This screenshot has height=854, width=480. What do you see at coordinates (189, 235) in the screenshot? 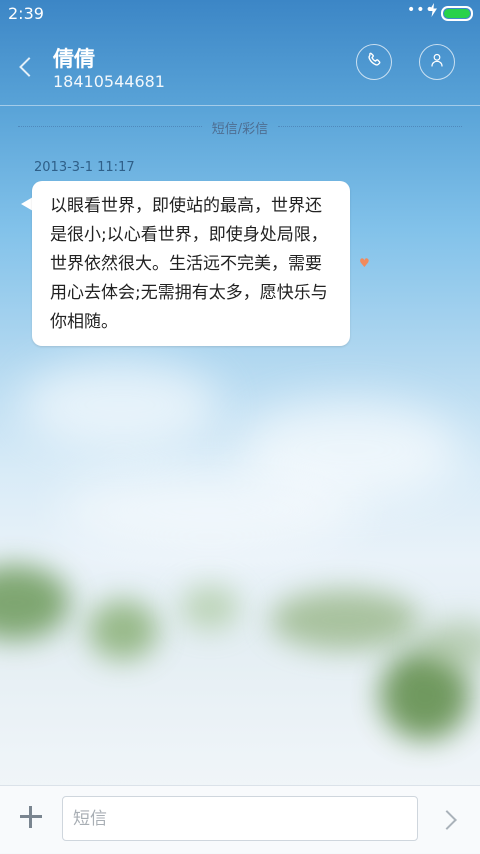
I see `message-text-line: 是很小;以心看世界，即使身处局限，` at bounding box center [189, 235].